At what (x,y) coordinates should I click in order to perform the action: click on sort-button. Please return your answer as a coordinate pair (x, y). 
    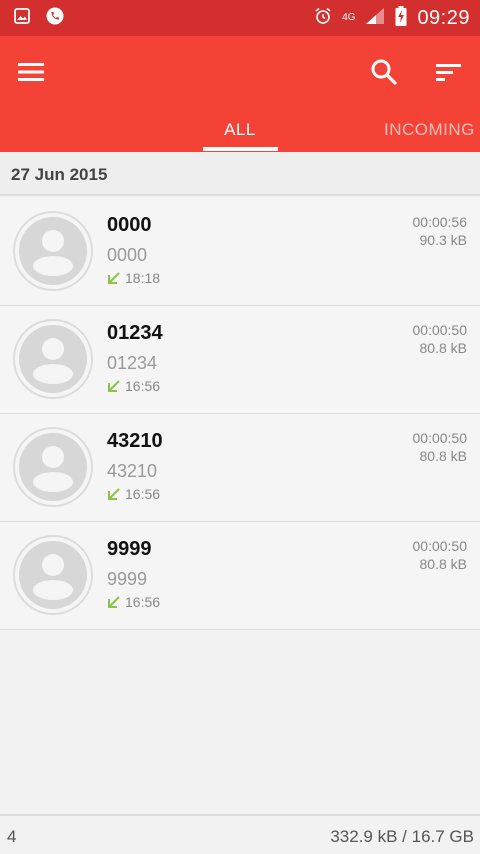
    Looking at the image, I should click on (448, 72).